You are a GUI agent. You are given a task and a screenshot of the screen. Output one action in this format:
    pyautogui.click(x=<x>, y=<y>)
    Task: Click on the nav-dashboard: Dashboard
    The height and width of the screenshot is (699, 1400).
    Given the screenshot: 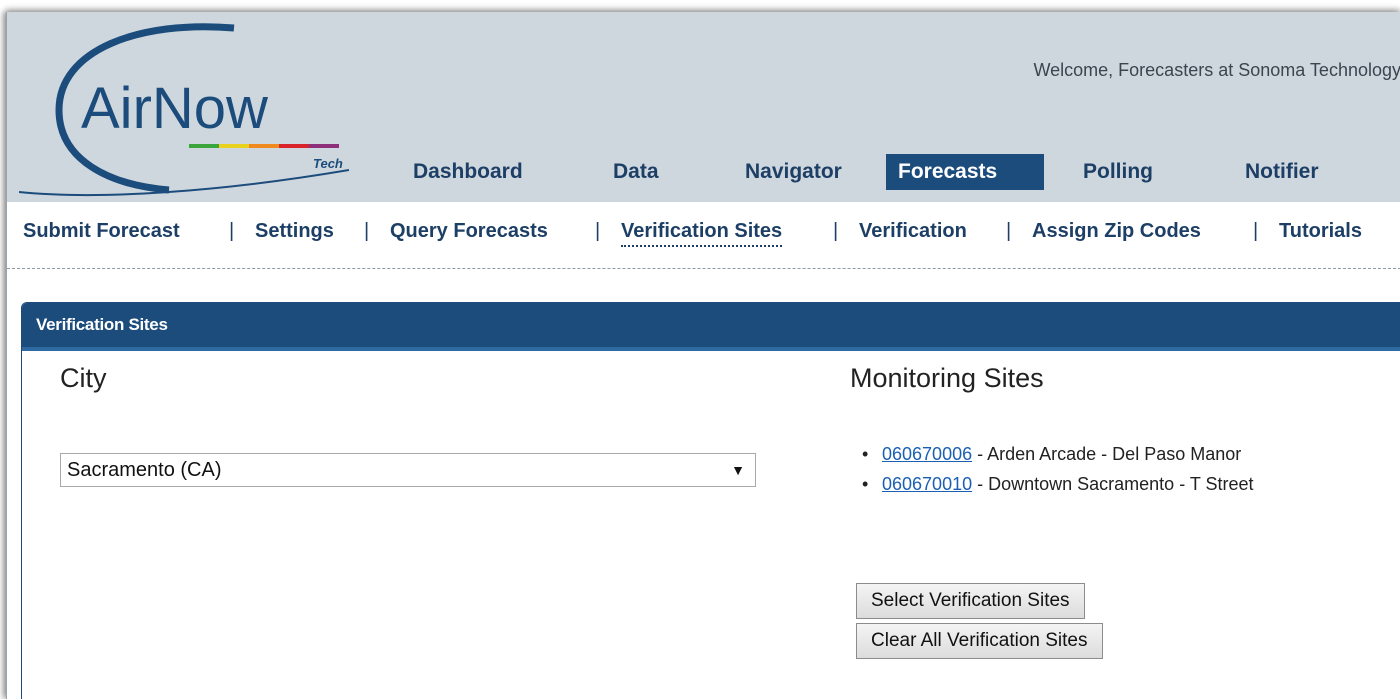 What is the action you would take?
    pyautogui.click(x=468, y=172)
    